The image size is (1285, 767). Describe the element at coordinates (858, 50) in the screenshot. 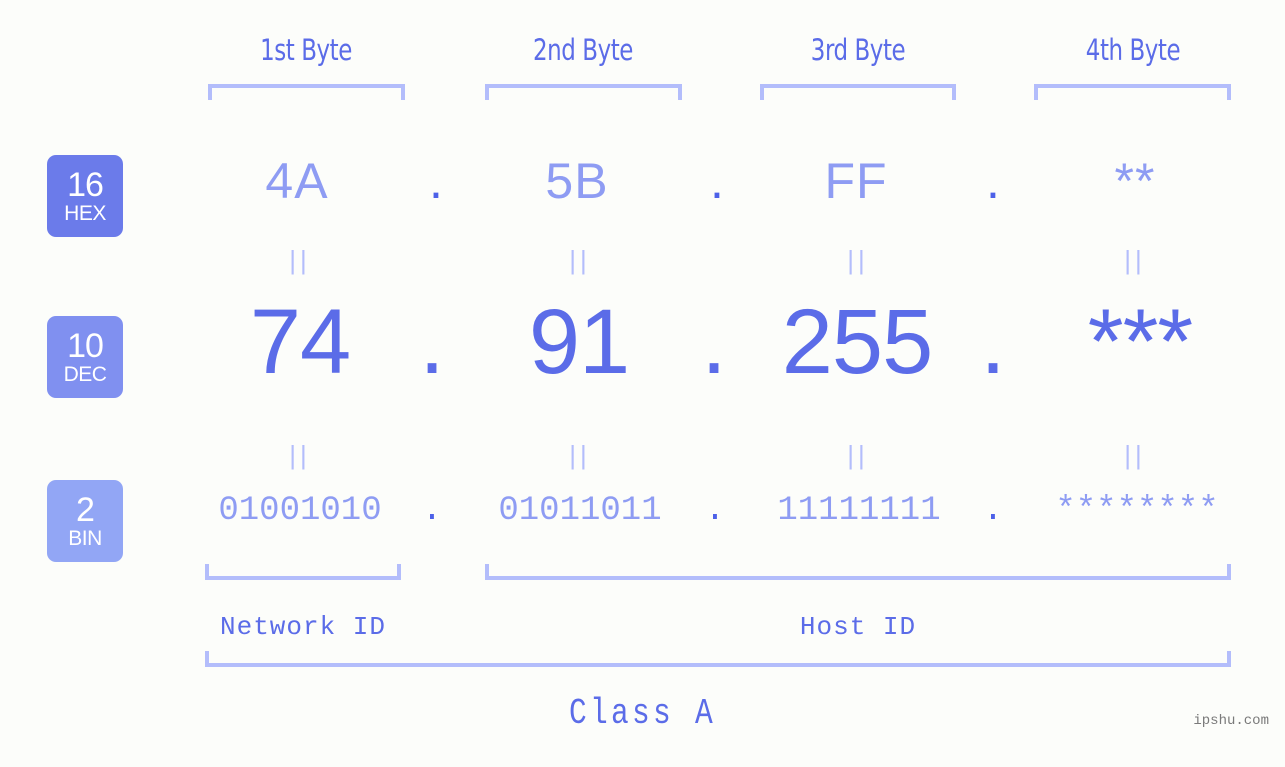

I see `byte-header-3: 3rd Byte` at that location.